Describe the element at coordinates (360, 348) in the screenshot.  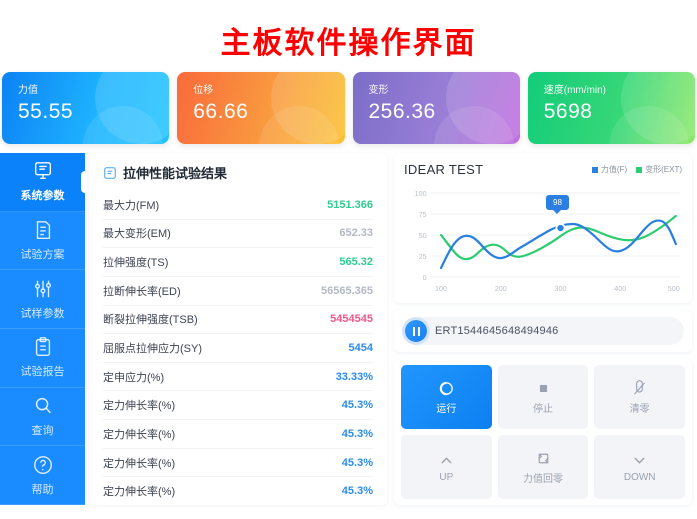
I see `result-value: 5454` at that location.